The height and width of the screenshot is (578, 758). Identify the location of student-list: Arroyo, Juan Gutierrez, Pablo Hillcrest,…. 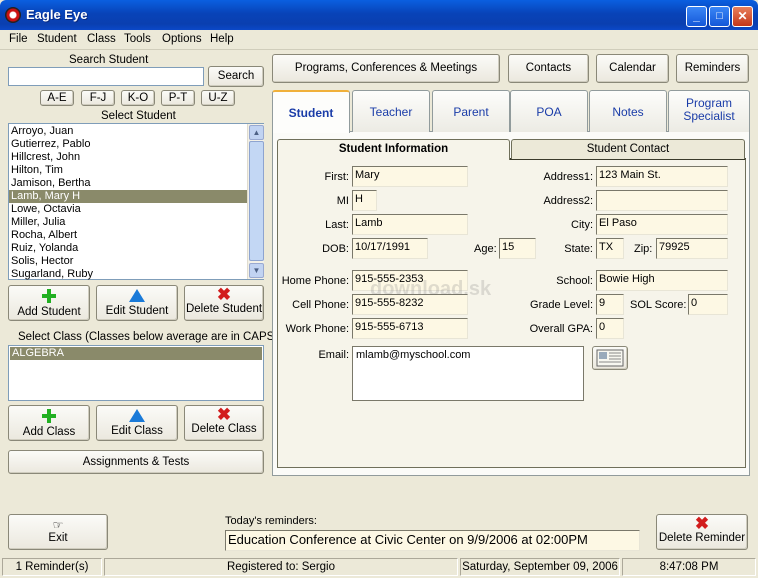
(136, 201).